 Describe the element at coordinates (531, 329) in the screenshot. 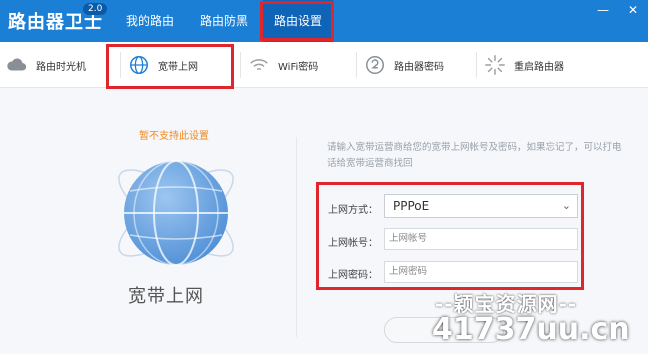

I see `watermark-url: 41737uu.cn` at that location.